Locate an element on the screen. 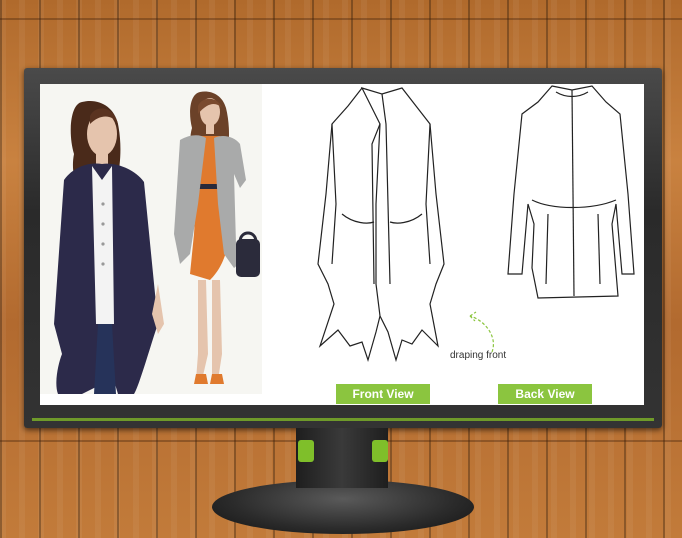 The width and height of the screenshot is (682, 538). model-navy-cardigan is located at coordinates (109, 247).